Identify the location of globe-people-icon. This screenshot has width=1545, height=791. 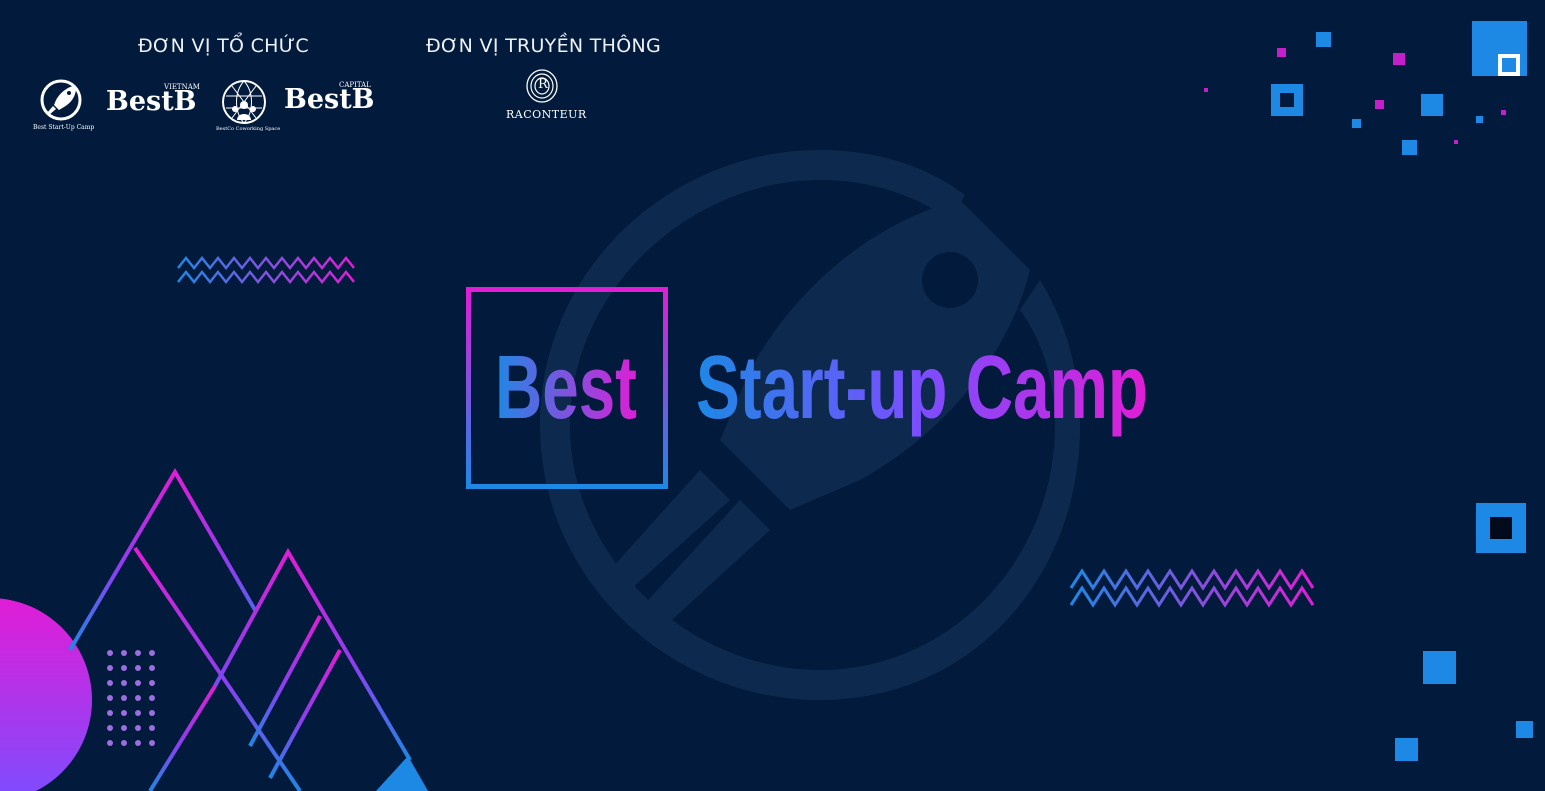
(244, 102).